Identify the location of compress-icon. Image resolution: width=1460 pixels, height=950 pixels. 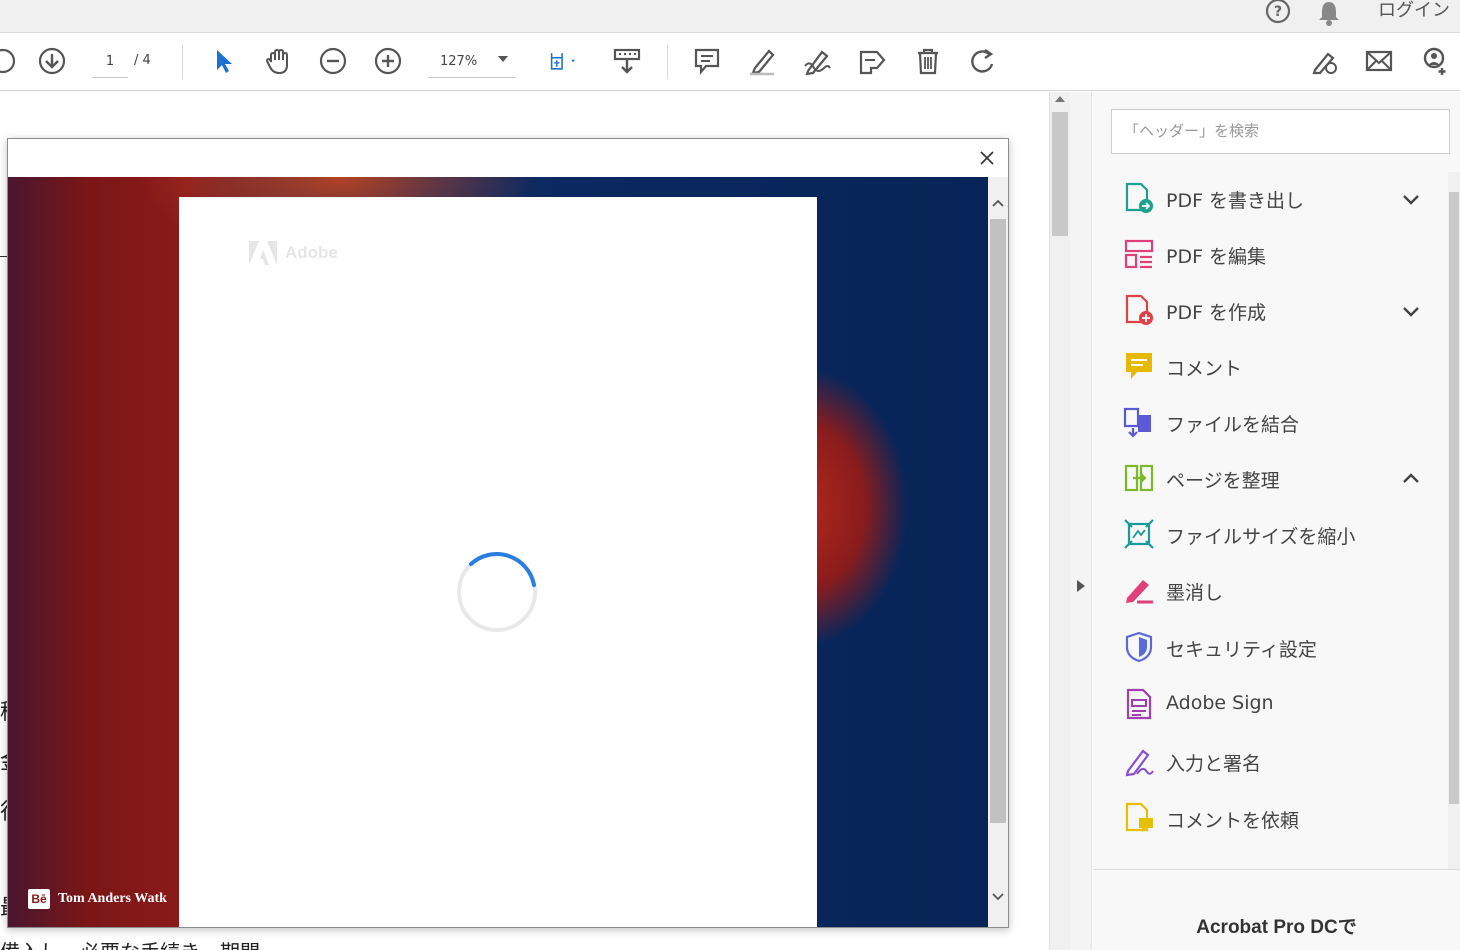
(1139, 534).